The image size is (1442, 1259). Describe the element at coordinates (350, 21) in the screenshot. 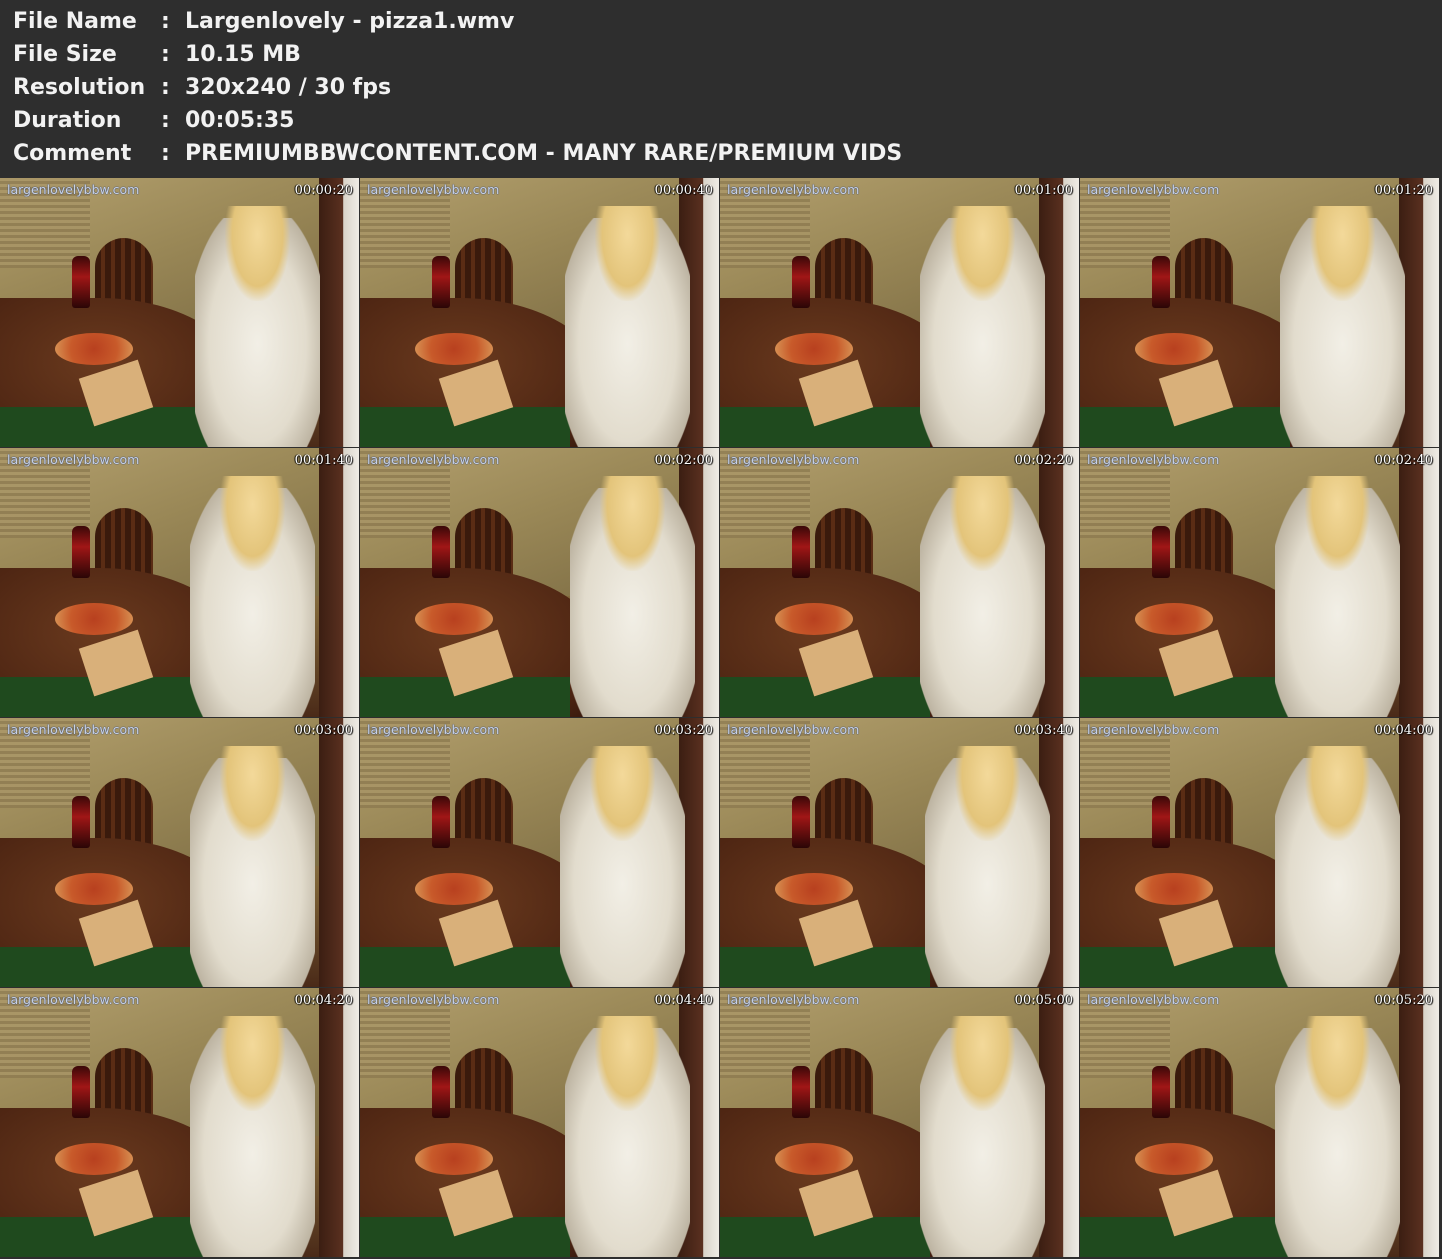

I see `info-value-file-name: Largenlovely - pizza1.wmv` at that location.